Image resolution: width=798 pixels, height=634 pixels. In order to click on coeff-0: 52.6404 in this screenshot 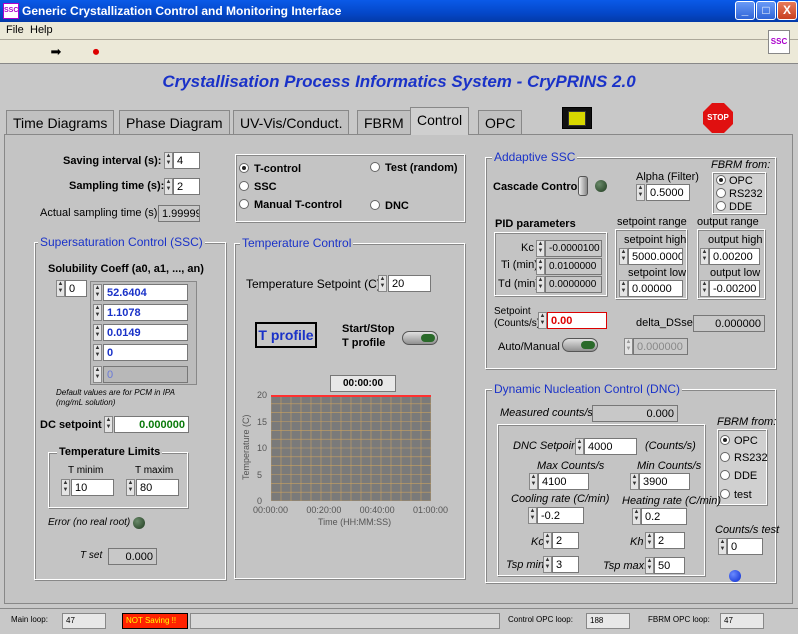, I will do `click(145, 292)`.